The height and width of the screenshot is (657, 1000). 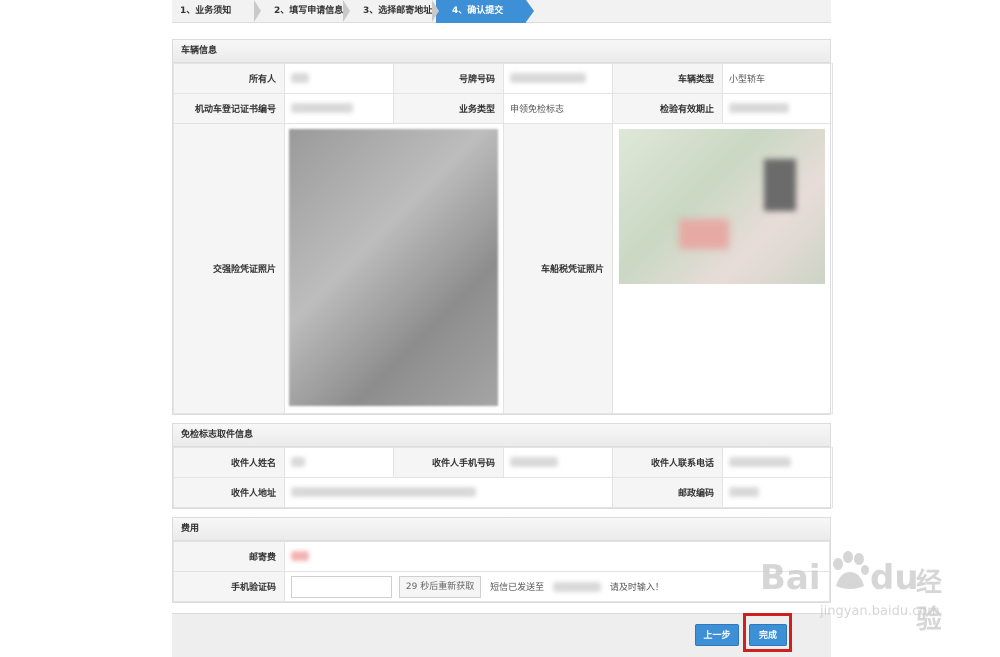 What do you see at coordinates (929, 601) in the screenshot?
I see `watermark-cn: 经验` at bounding box center [929, 601].